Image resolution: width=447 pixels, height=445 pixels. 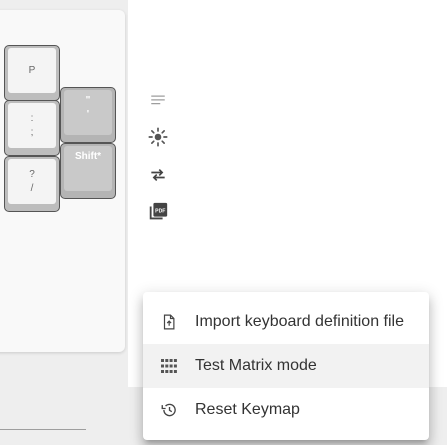 What do you see at coordinates (169, 366) in the screenshot?
I see `grid-icon` at bounding box center [169, 366].